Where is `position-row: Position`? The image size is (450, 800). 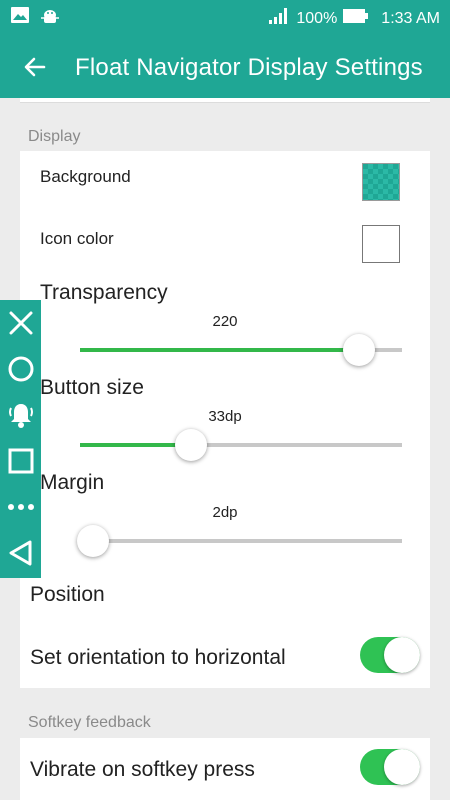 position-row: Position is located at coordinates (67, 595).